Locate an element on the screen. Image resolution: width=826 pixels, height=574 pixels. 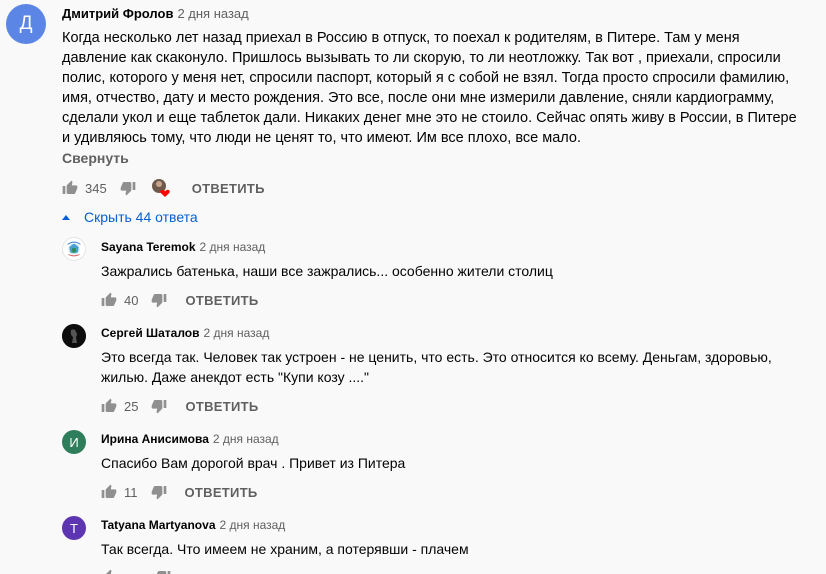
sayana-avatar-logo-icon is located at coordinates (74, 249).